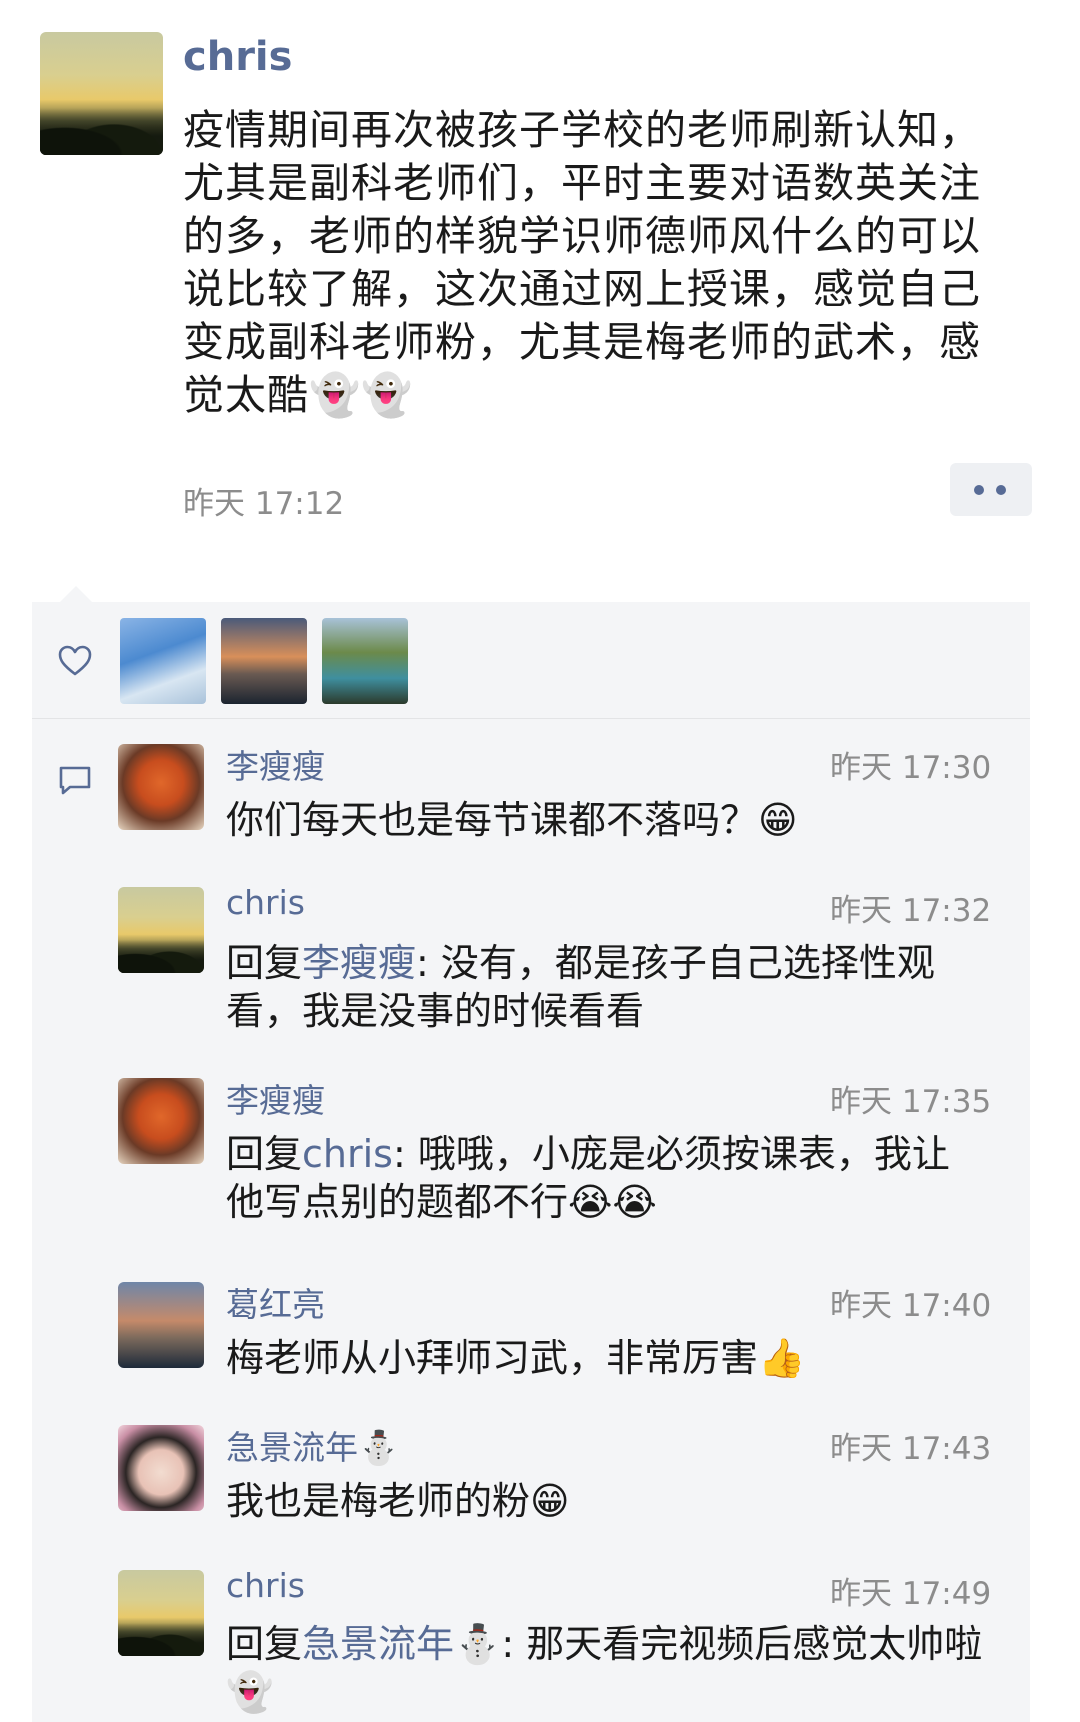 The width and height of the screenshot is (1080, 1722). Describe the element at coordinates (75, 780) in the screenshot. I see `comment-icon` at that location.